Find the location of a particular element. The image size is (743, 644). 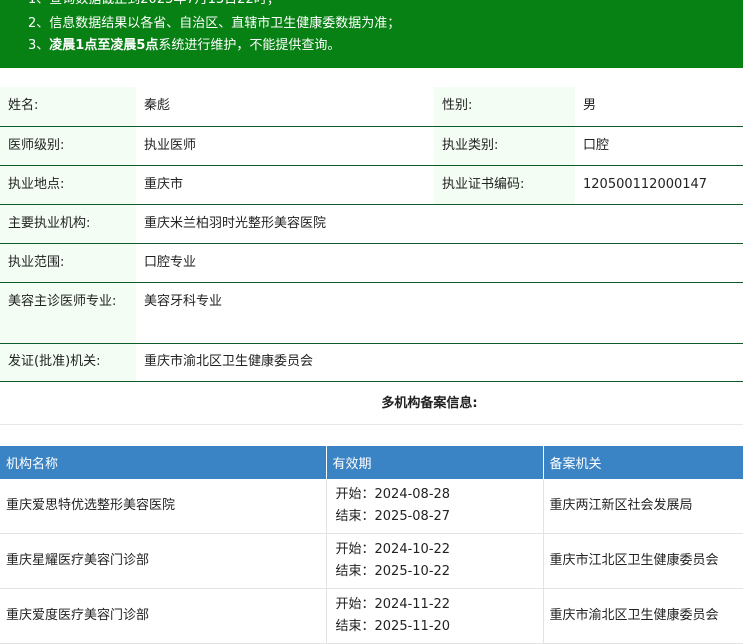

multi-institution-title: 多机构备案信息: is located at coordinates (371, 404).